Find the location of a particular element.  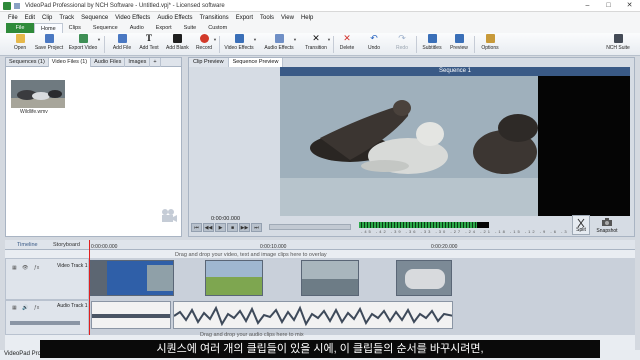

tab-custom: Custom is located at coordinates (217, 28).